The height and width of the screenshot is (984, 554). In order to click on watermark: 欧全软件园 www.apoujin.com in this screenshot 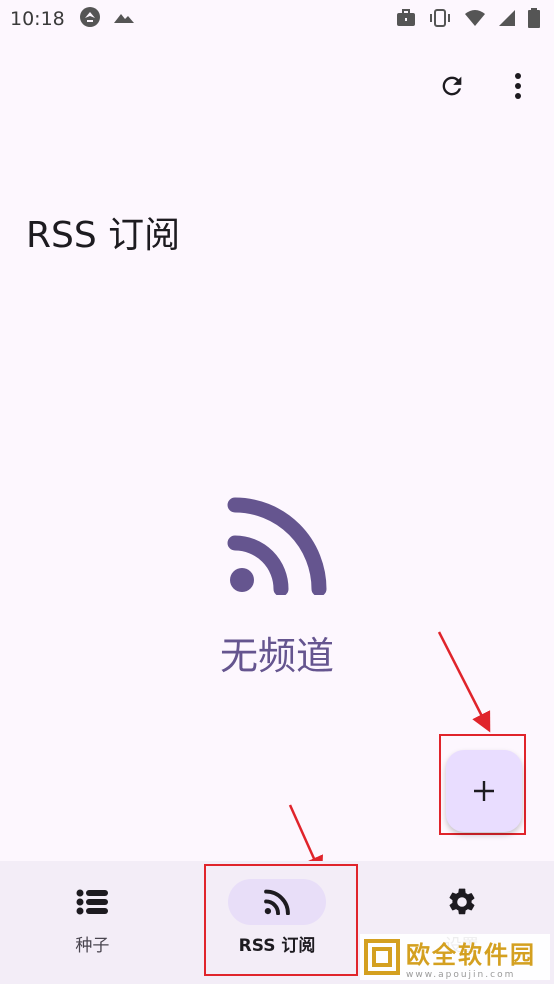, I will do `click(455, 957)`.